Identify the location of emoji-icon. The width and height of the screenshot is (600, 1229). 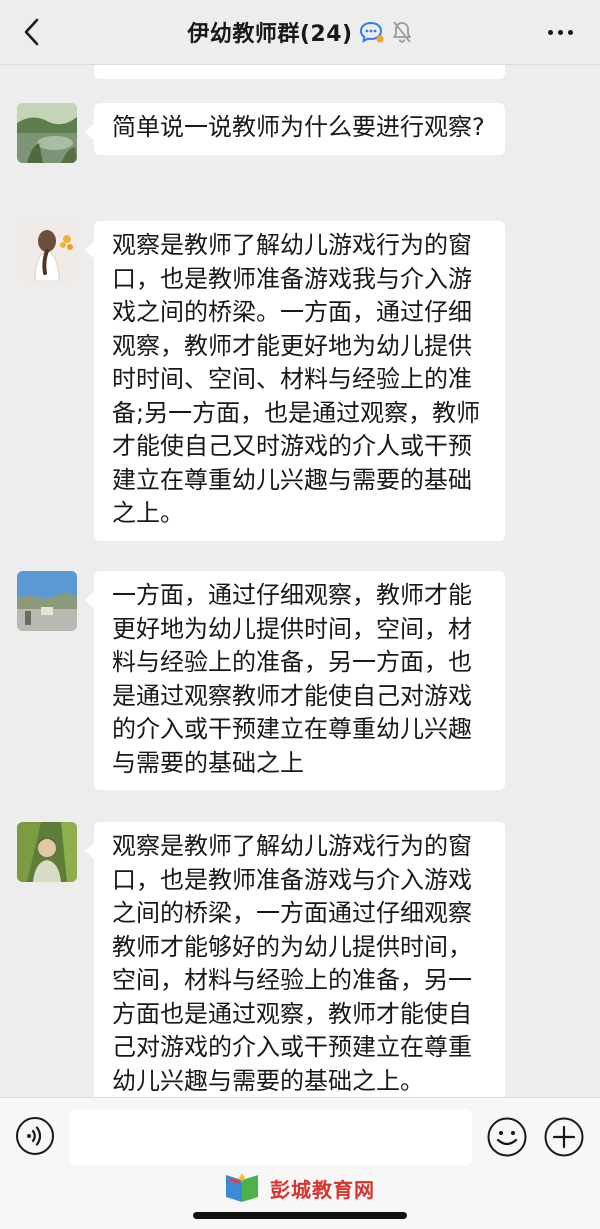
(507, 1137).